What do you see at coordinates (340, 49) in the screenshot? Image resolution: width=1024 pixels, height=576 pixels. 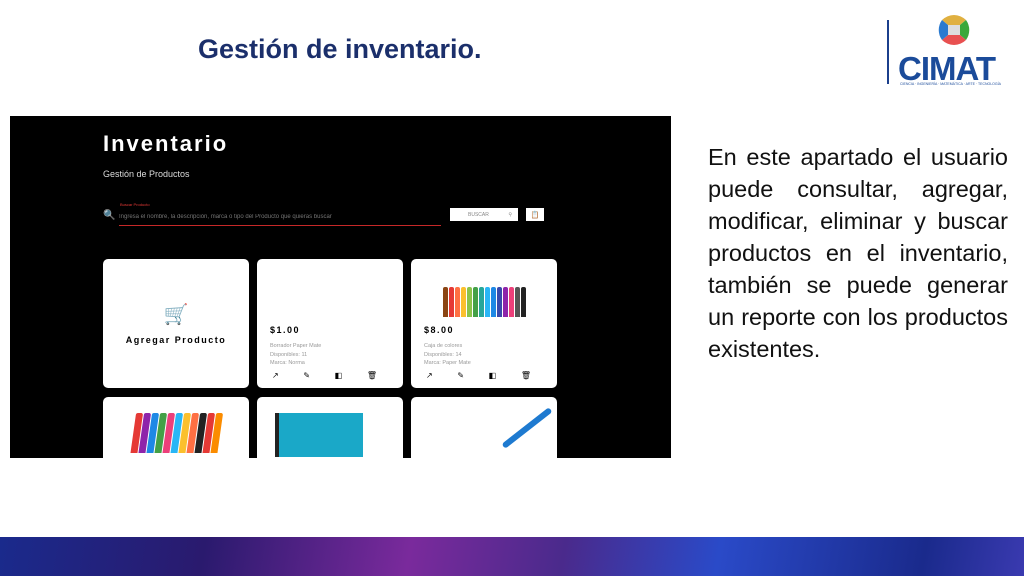 I see `slide-title: Gestión de inventario.` at bounding box center [340, 49].